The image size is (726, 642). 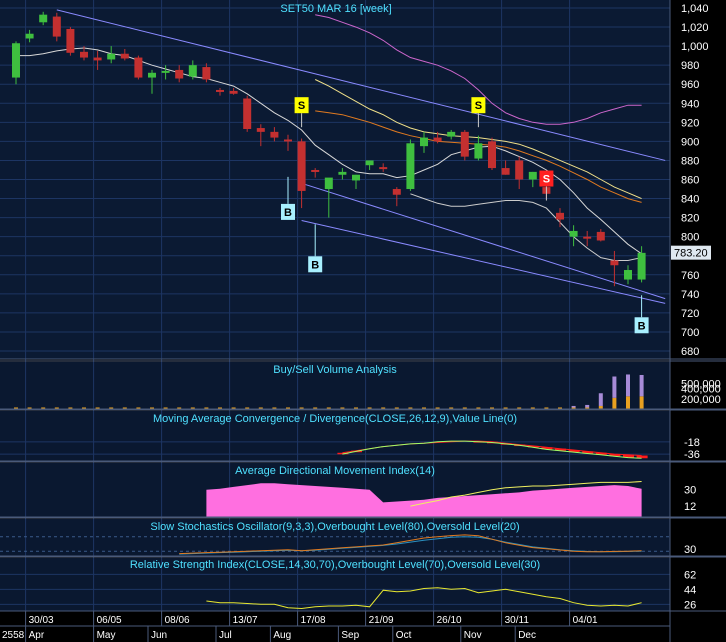 What do you see at coordinates (690, 219) in the screenshot?
I see `price-tick-label: 820` at bounding box center [690, 219].